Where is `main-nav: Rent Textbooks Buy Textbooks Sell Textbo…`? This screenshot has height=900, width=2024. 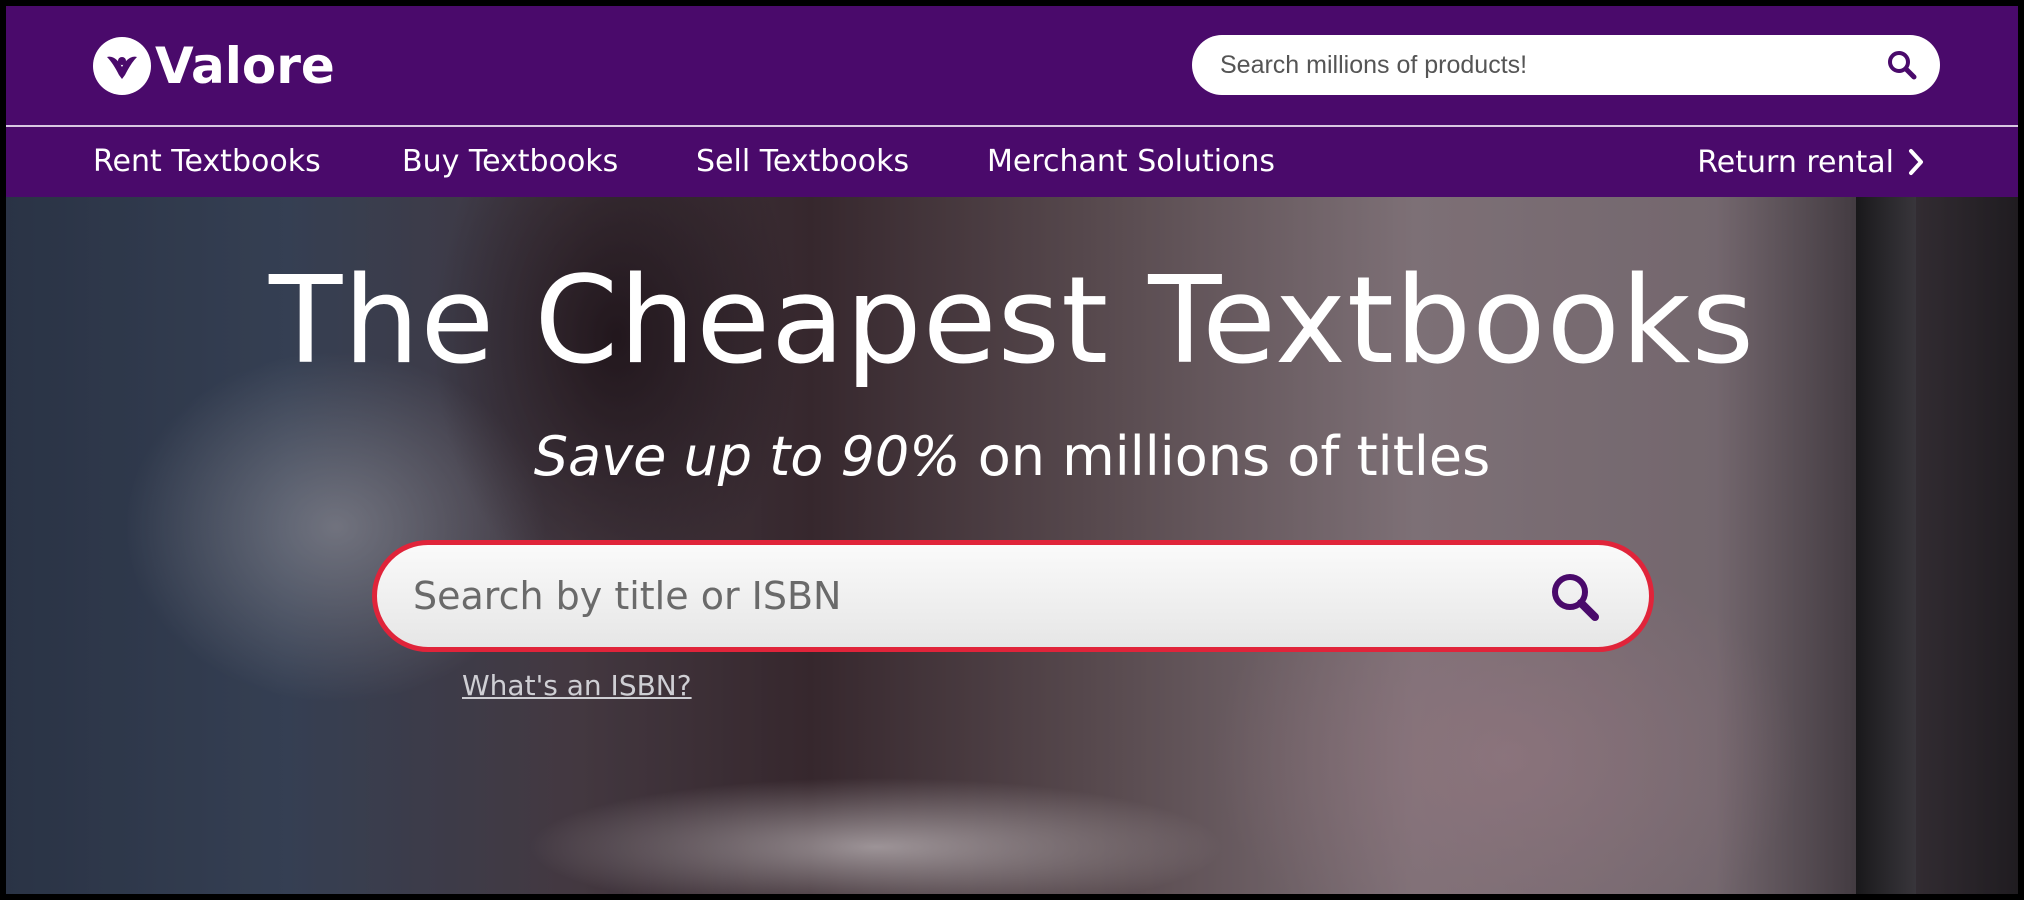 main-nav: Rent Textbooks Buy Textbooks Sell Textbo… is located at coordinates (1012, 162).